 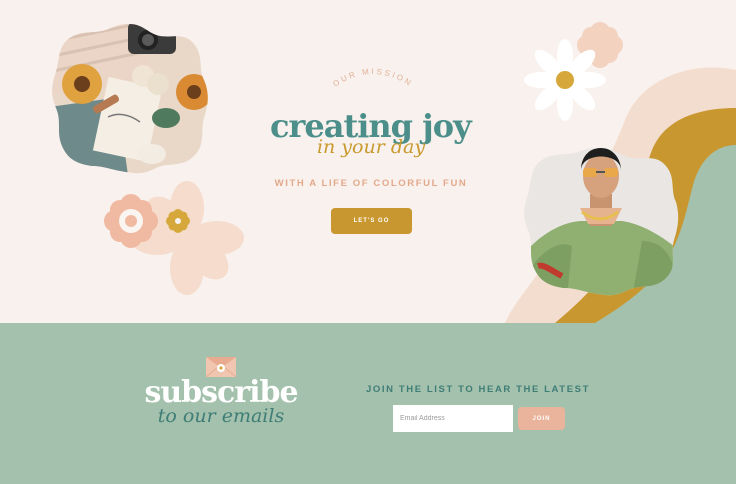 What do you see at coordinates (453, 418) in the screenshot?
I see `email-field` at bounding box center [453, 418].